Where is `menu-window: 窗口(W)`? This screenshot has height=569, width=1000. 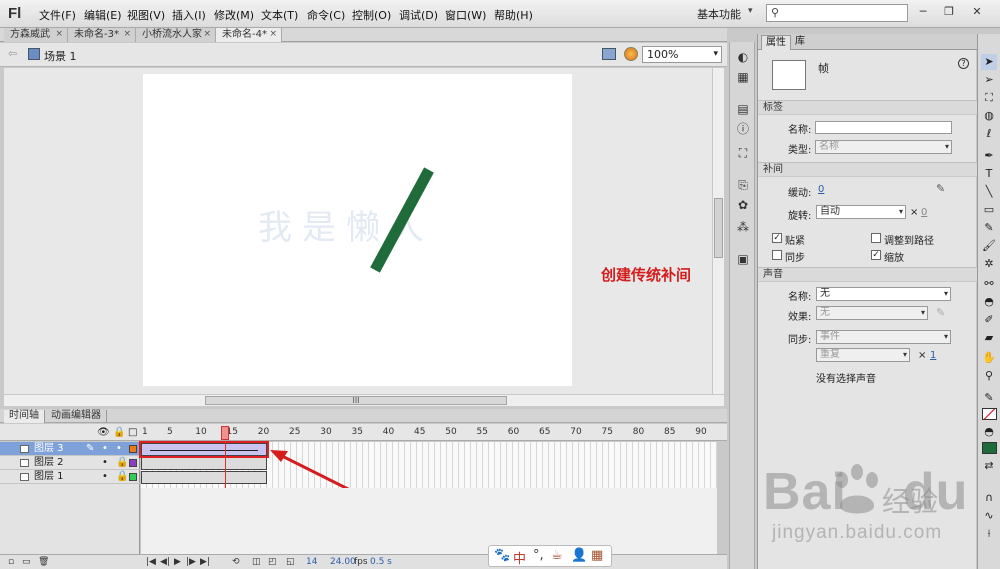
menu-window: 窗口(W) is located at coordinates (465, 15).